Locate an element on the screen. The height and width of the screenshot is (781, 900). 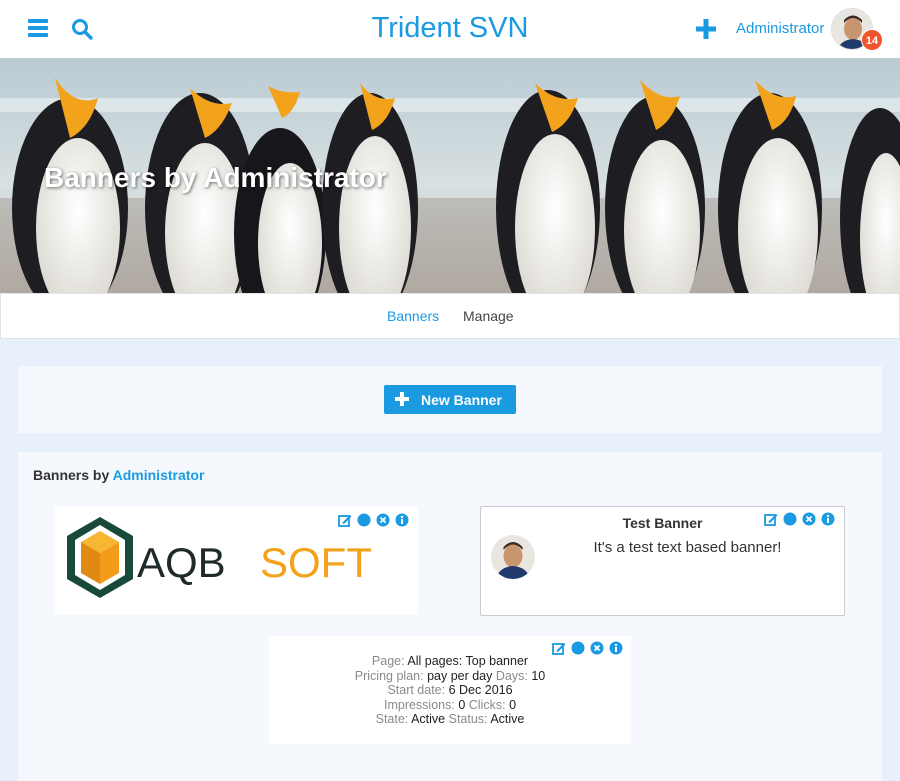
search-icon is located at coordinates (82, 29).